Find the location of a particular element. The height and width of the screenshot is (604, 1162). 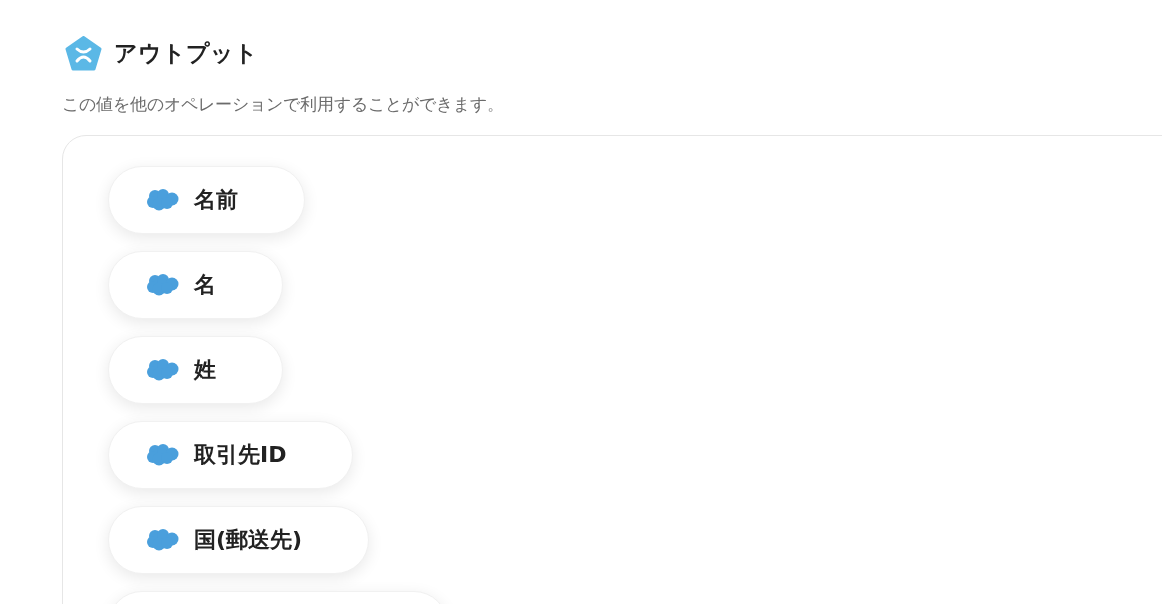

output-chip: 名前 is located at coordinates (206, 199).